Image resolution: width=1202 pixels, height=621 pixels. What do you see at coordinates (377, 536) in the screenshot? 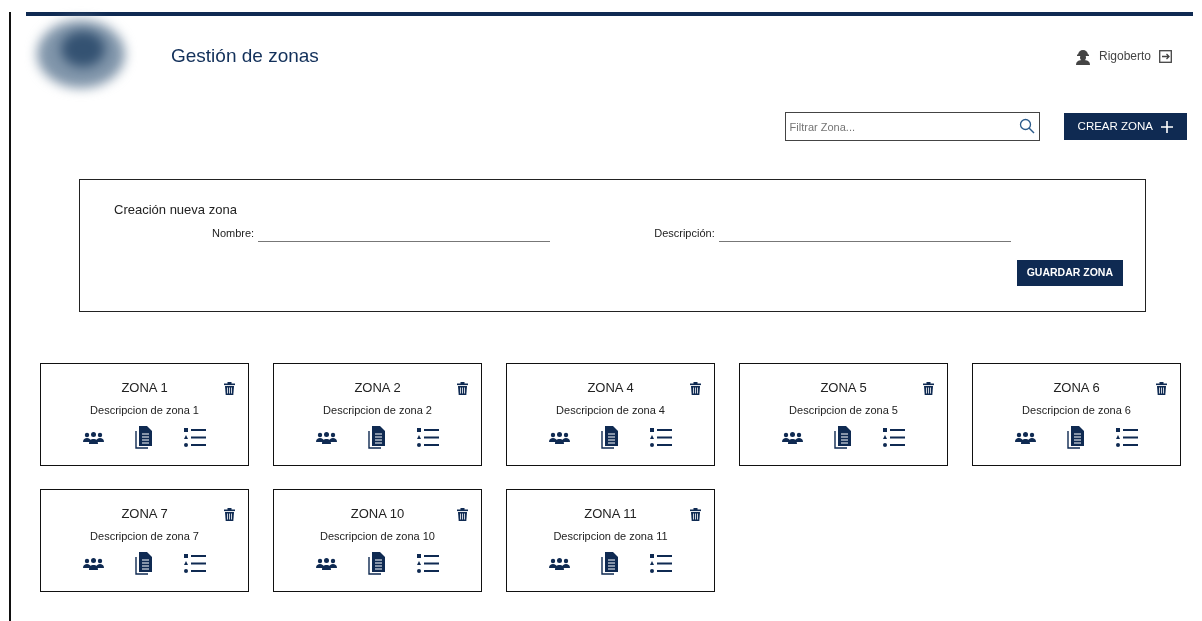
I see `zone-description: Descripcion de zona 10` at bounding box center [377, 536].